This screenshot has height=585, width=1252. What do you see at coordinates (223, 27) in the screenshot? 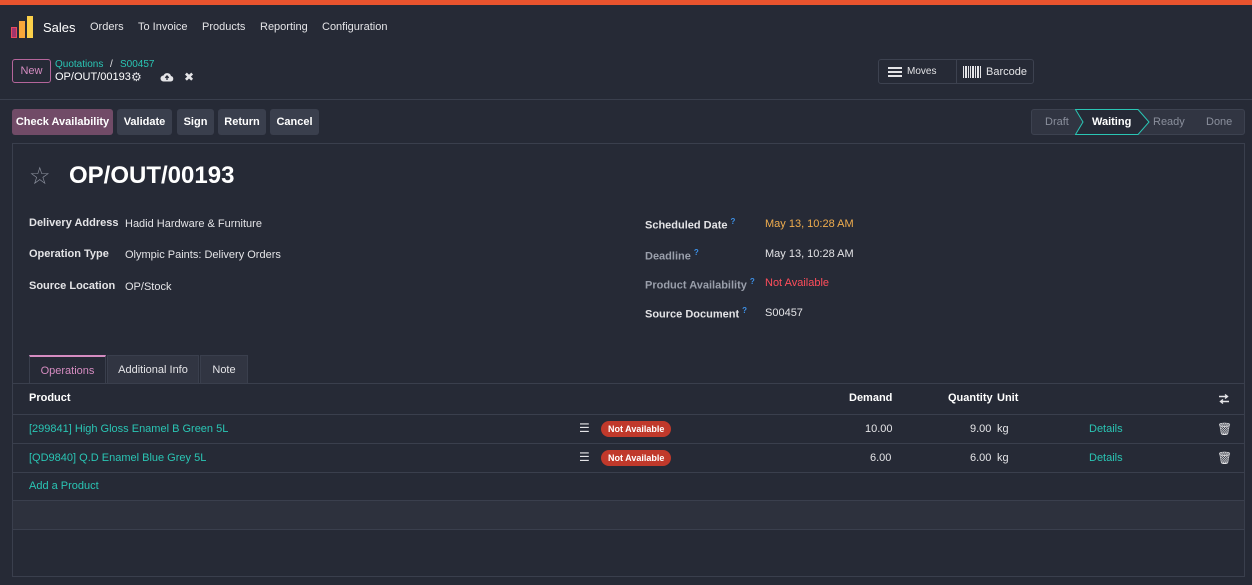
I see `nav-products: Products` at bounding box center [223, 27].